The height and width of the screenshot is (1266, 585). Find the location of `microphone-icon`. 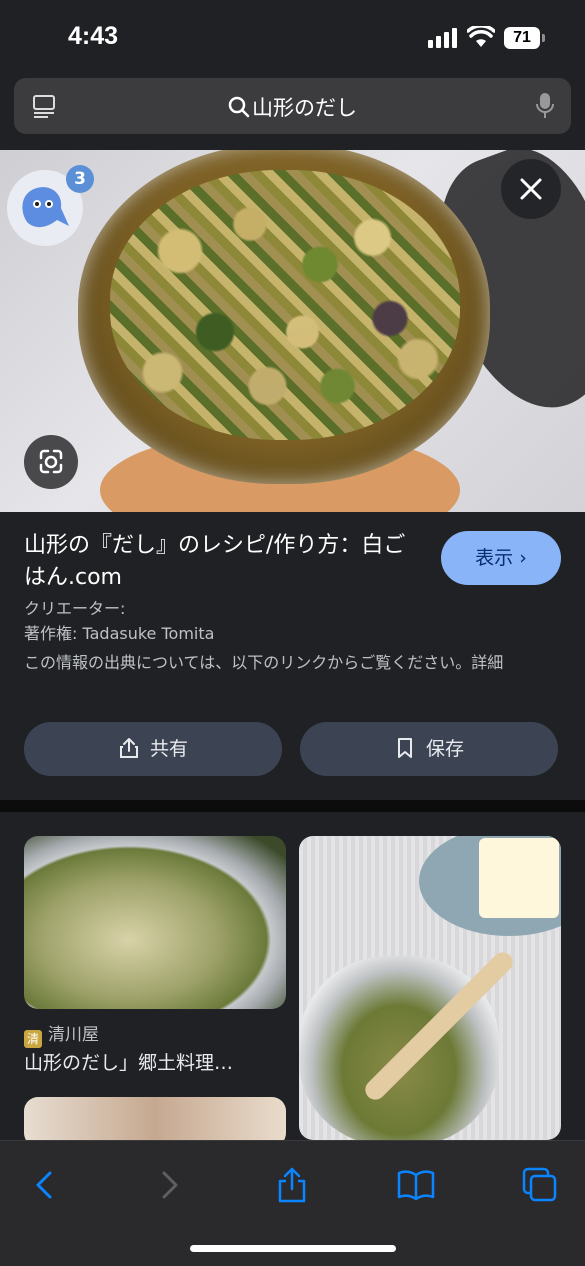

microphone-icon is located at coordinates (545, 106).